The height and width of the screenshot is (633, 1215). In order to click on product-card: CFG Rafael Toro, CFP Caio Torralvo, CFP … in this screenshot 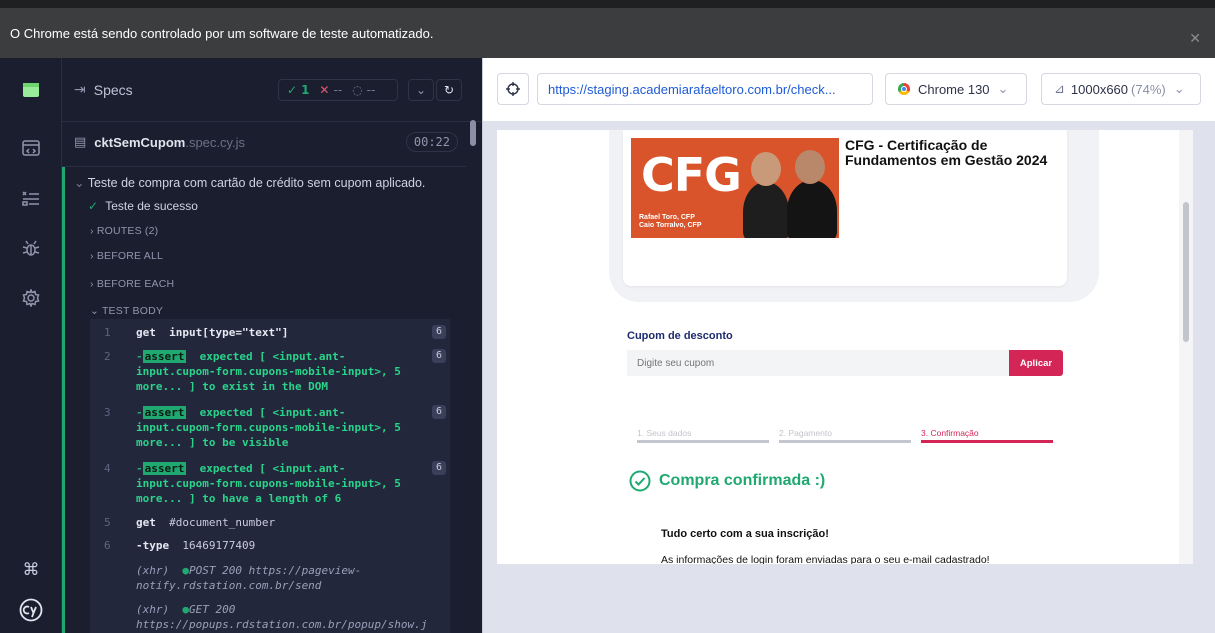, I will do `click(845, 208)`.